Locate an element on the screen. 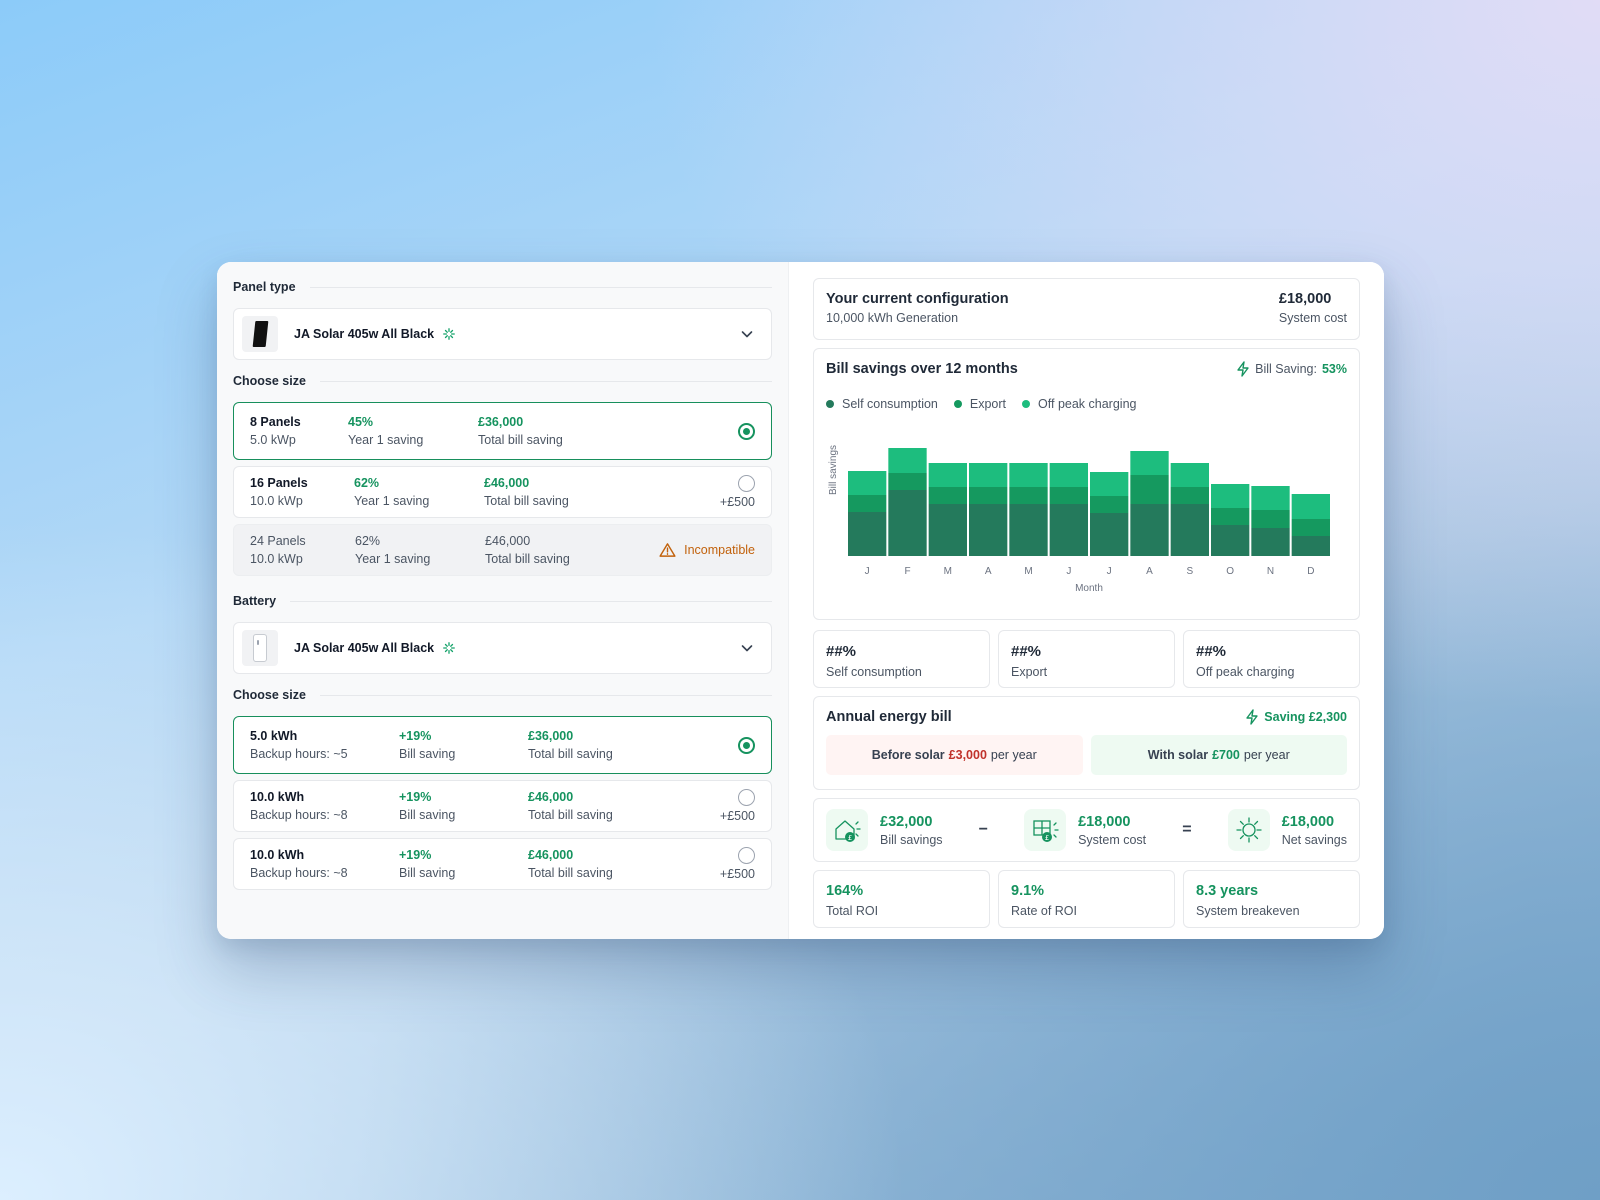  legend-export: Export is located at coordinates (979, 404).